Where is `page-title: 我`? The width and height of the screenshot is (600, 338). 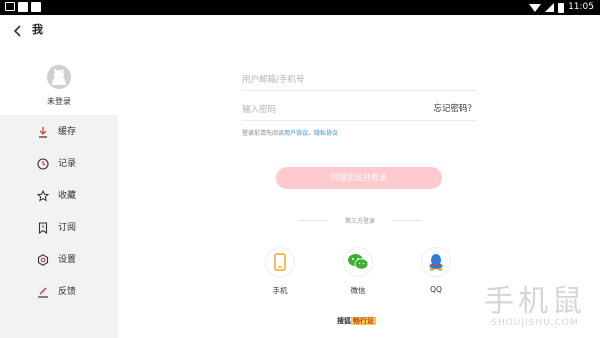
page-title: 我 is located at coordinates (37, 29).